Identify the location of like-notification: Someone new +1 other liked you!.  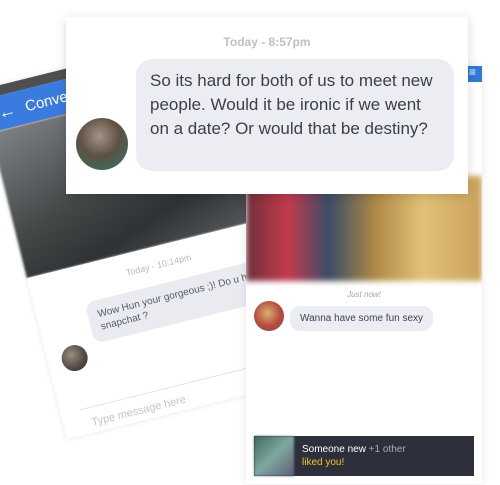
(364, 456).